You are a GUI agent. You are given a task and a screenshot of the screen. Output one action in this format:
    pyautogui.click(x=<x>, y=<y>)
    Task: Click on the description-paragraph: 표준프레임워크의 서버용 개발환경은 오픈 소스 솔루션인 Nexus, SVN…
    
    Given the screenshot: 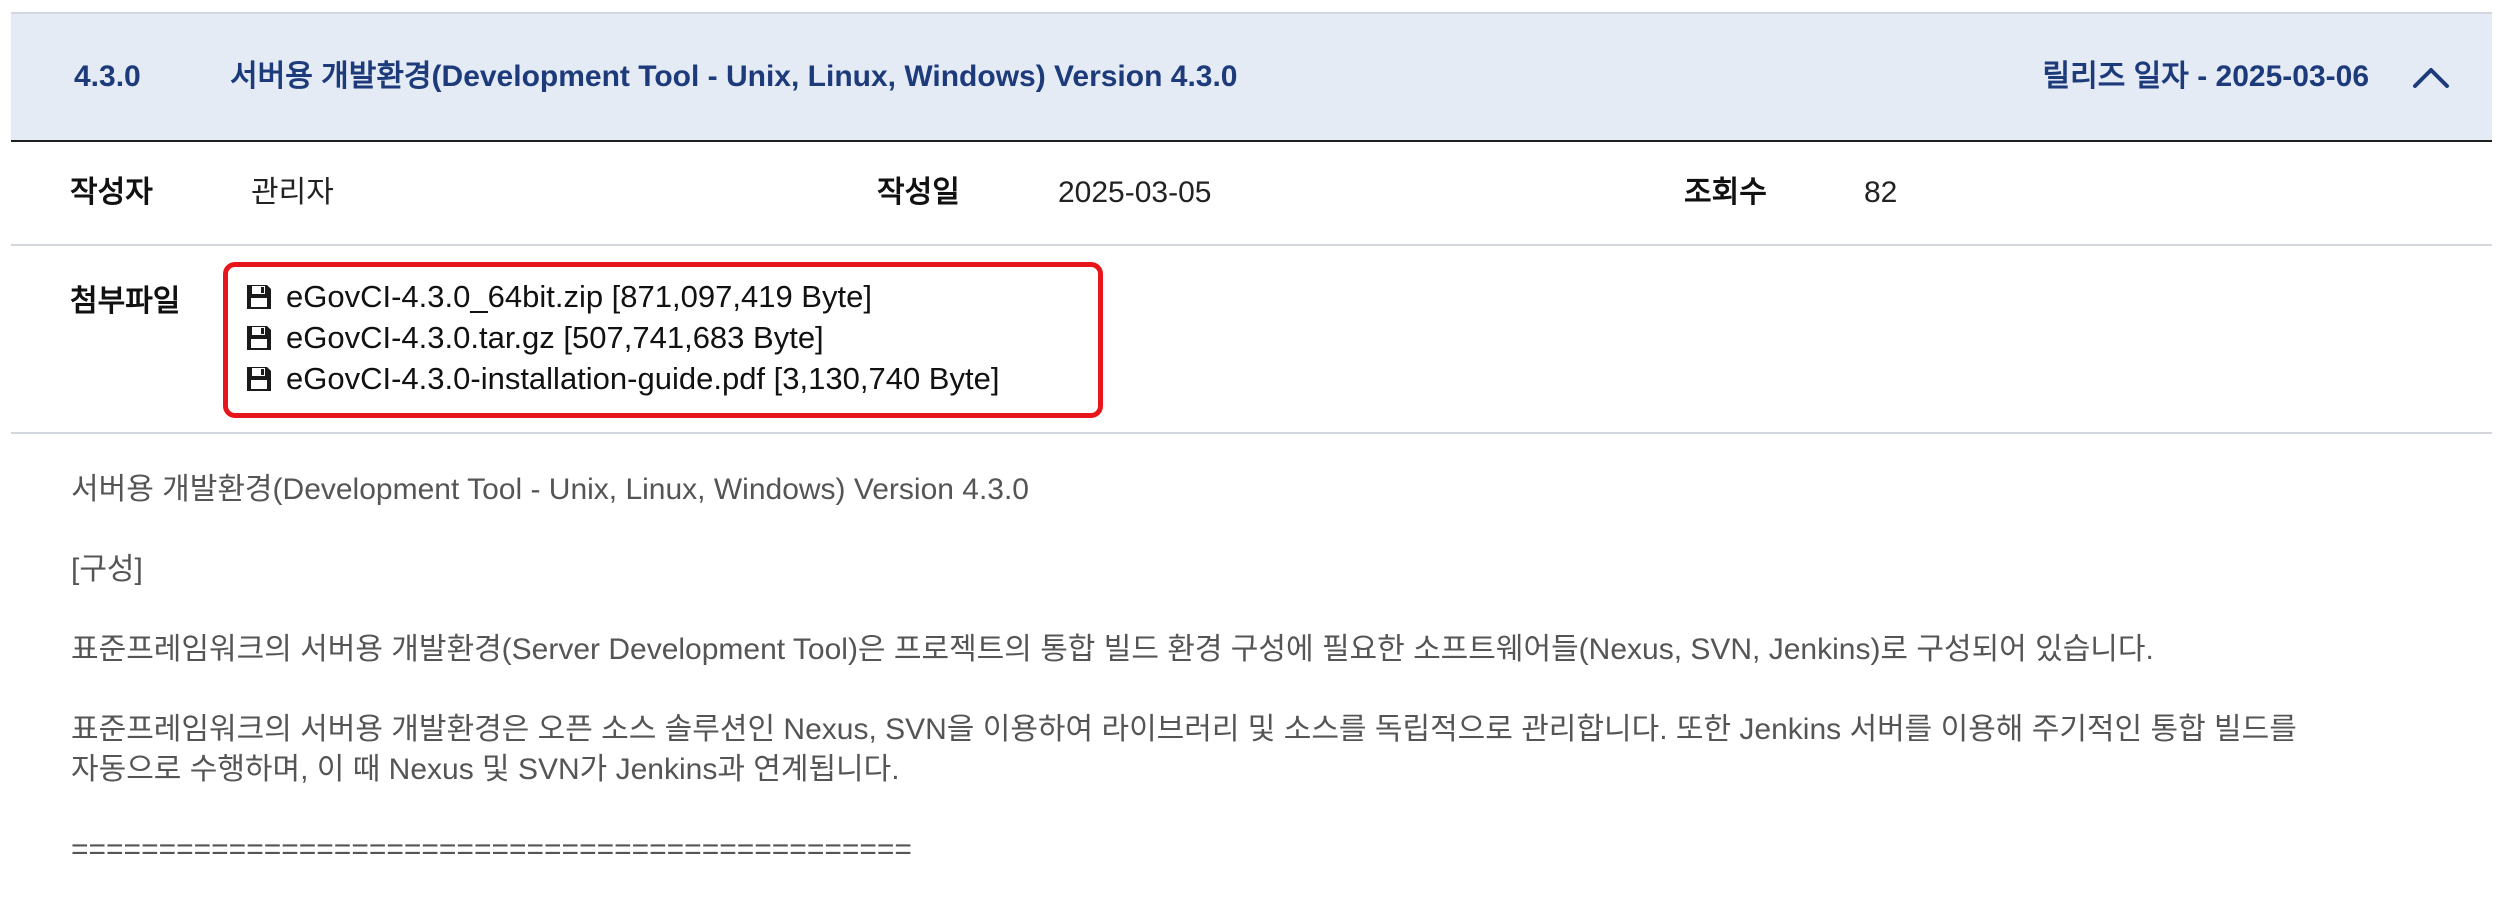 What is the action you would take?
    pyautogui.click(x=1184, y=729)
    